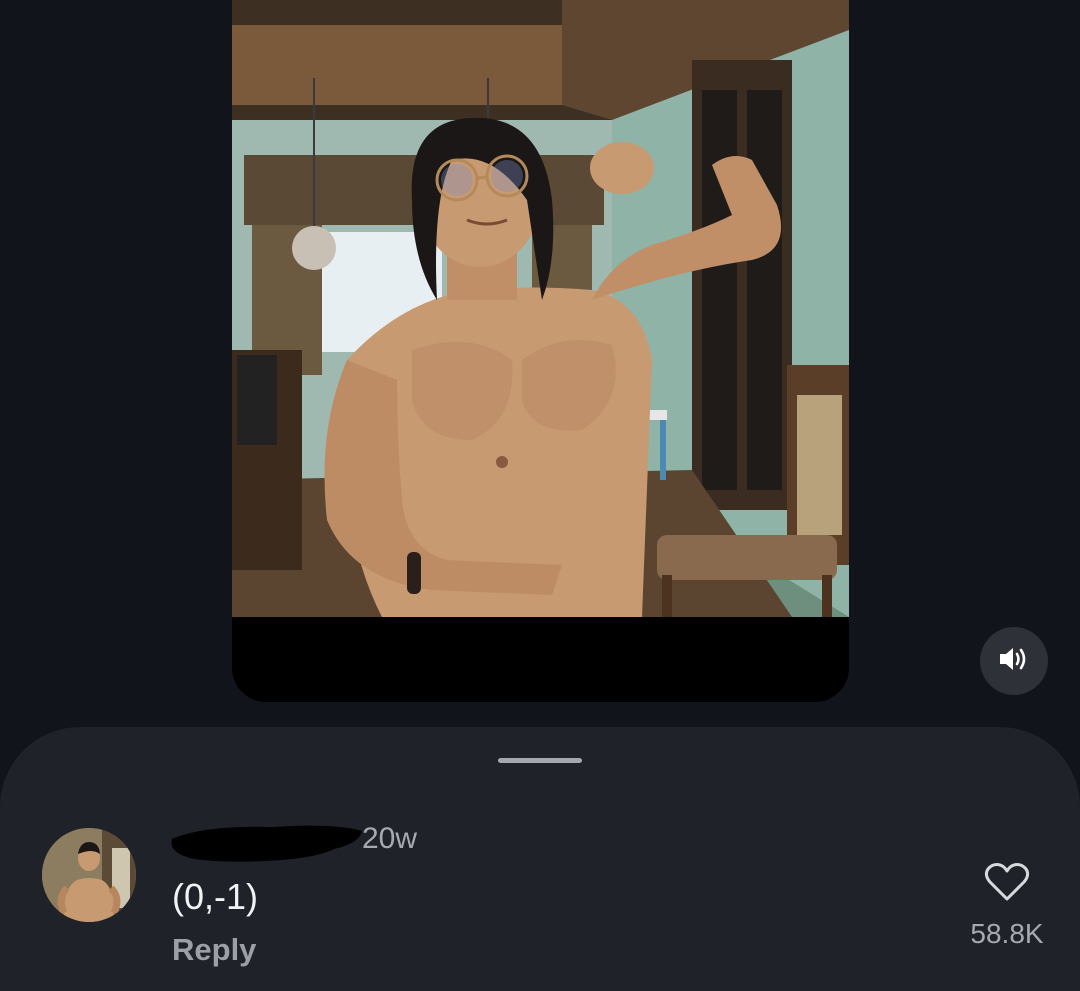  Describe the element at coordinates (215, 896) in the screenshot. I see `comment-text: (0,-1)` at that location.